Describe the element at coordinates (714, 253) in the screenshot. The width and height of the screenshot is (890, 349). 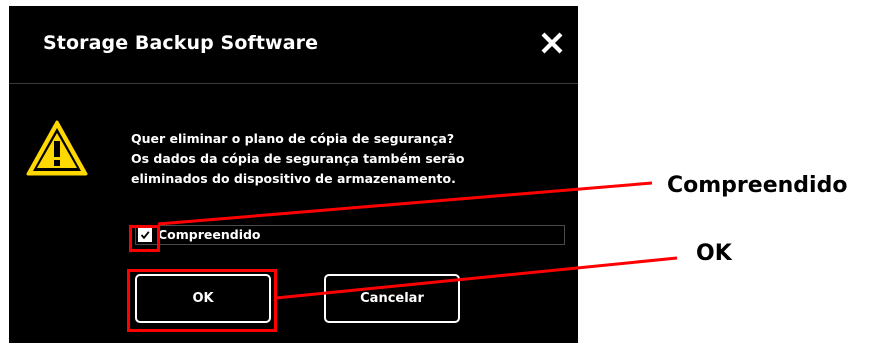
I see `ok-callout-label: OK` at that location.